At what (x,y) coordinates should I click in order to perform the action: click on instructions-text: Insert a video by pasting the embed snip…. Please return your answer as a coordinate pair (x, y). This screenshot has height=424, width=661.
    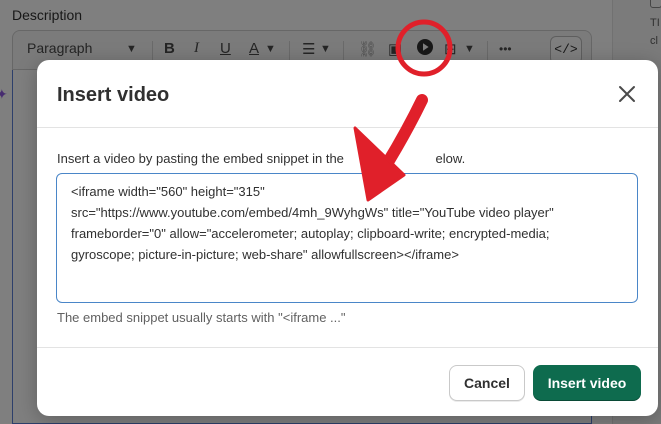
    Looking at the image, I should click on (261, 158).